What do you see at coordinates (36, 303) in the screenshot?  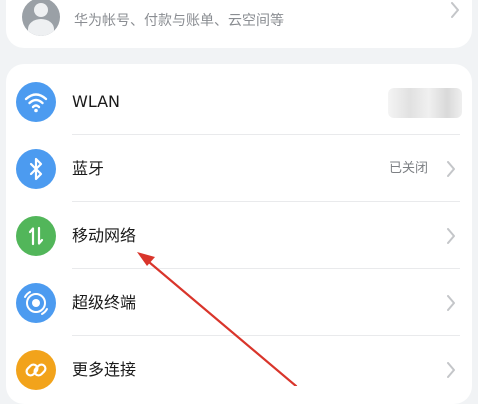 I see `super-device-icon` at bounding box center [36, 303].